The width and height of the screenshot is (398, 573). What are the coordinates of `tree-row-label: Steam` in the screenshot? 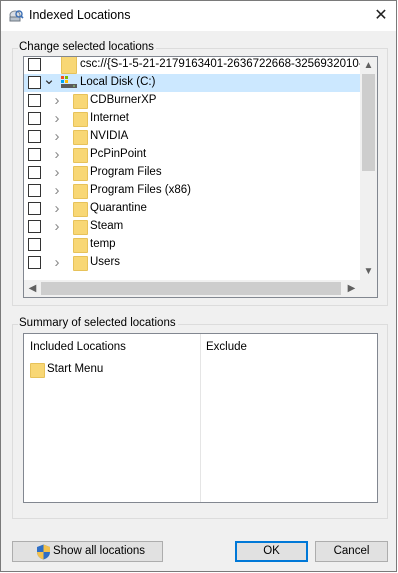 It's located at (107, 226).